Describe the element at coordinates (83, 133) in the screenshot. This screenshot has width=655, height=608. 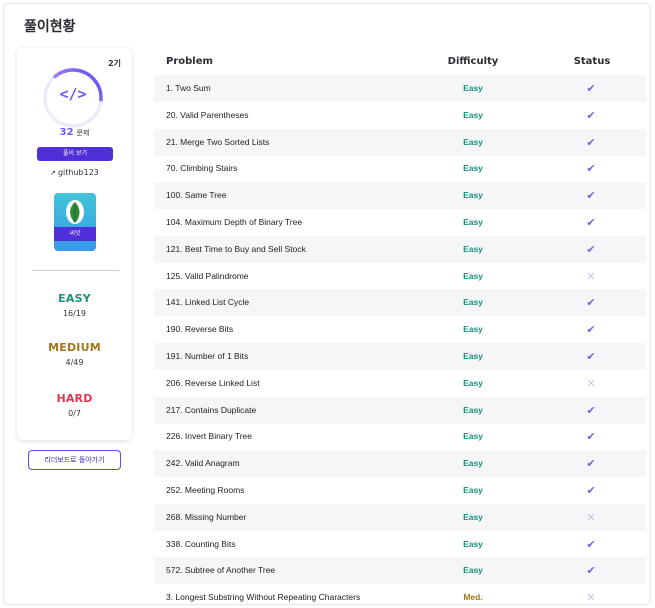
I see `solved-unit: 문제` at that location.